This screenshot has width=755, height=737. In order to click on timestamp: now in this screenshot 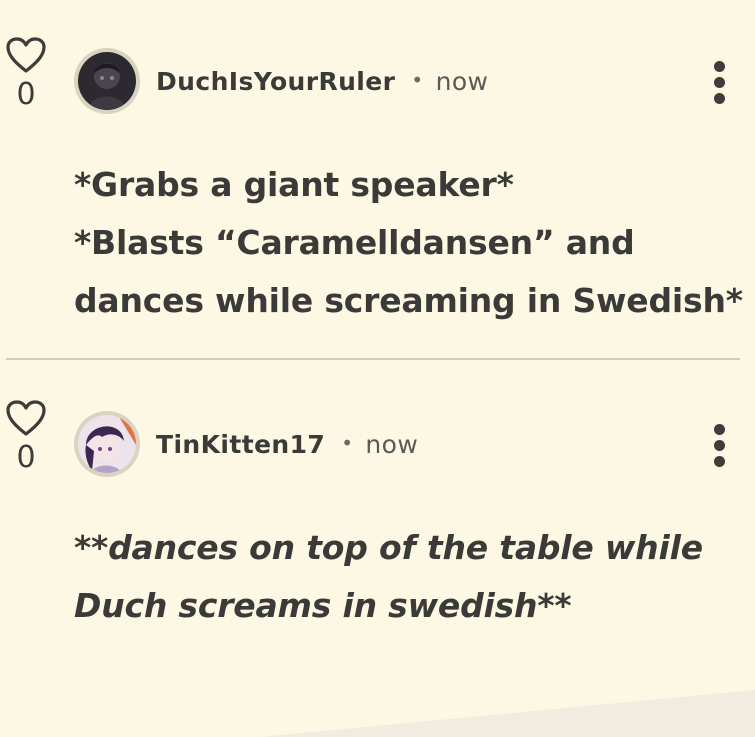, I will do `click(392, 444)`.